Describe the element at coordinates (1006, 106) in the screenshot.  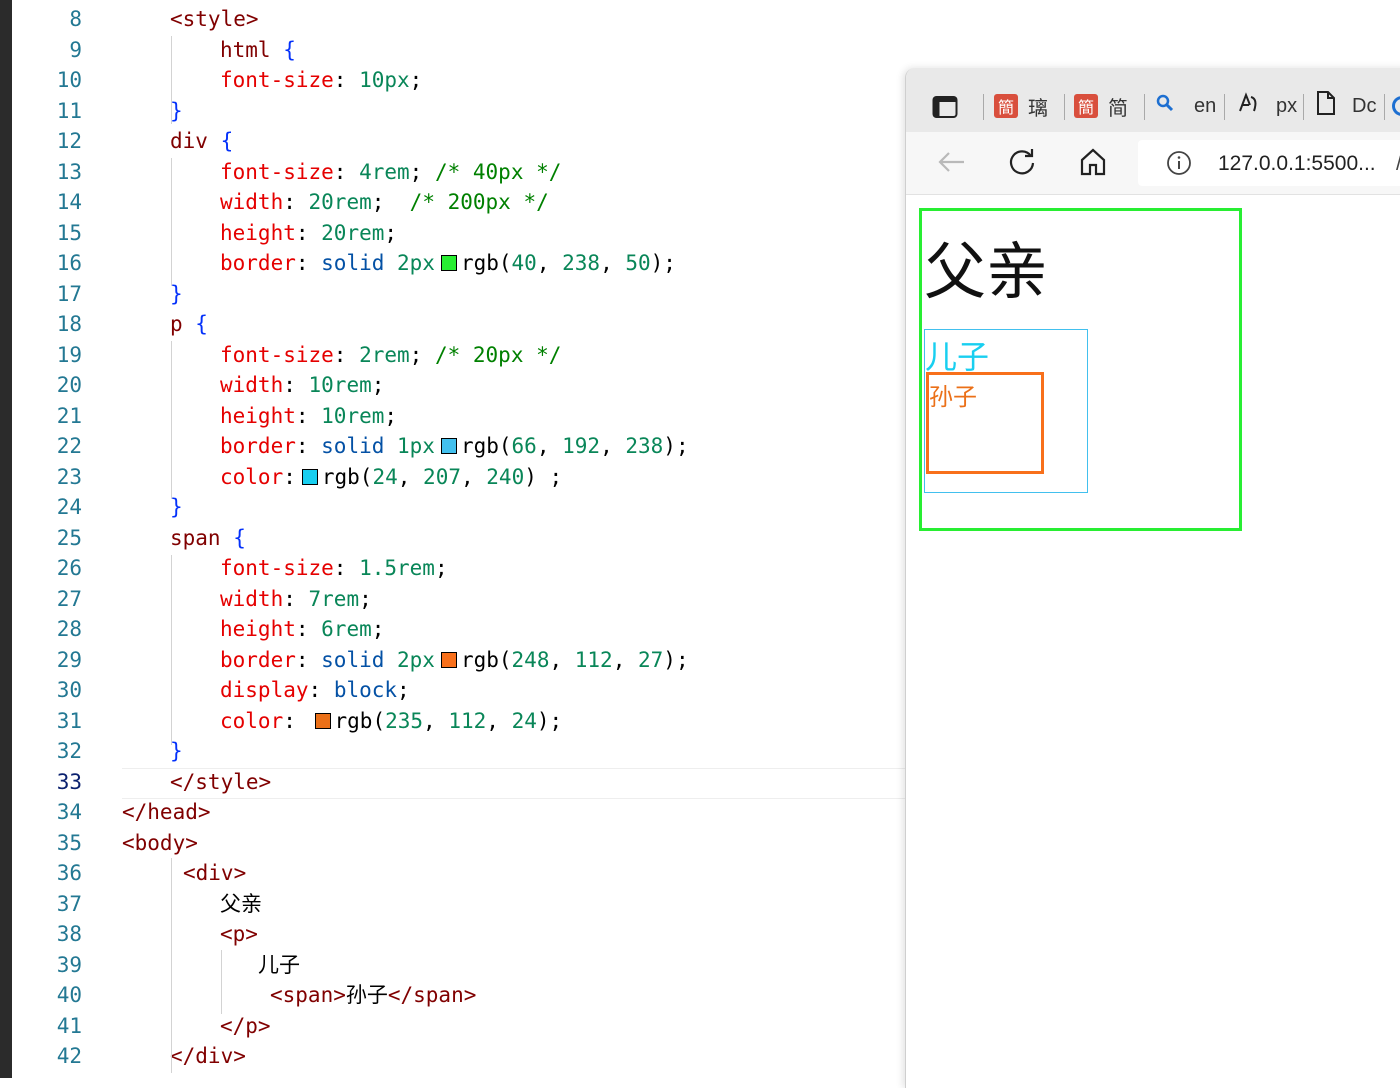
I see `red-favicon-icon: 簡` at that location.